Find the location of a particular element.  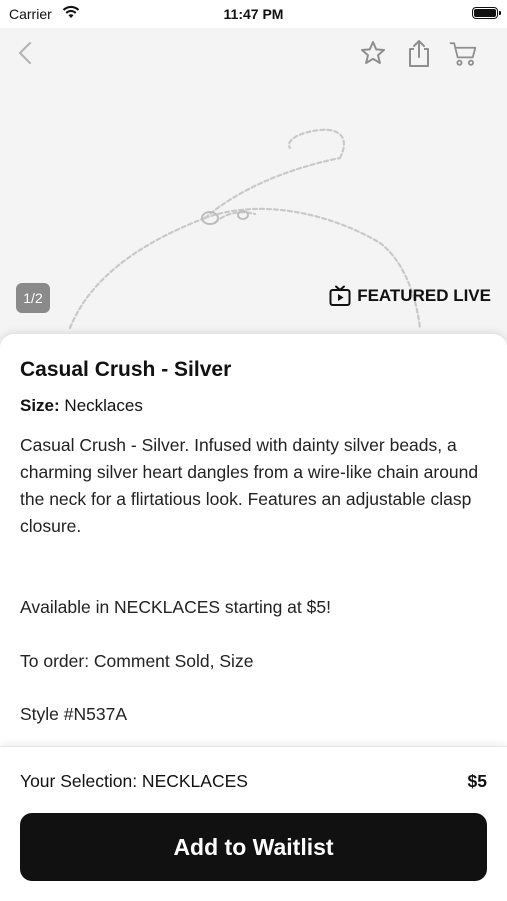

battery-icon is located at coordinates (486, 13).